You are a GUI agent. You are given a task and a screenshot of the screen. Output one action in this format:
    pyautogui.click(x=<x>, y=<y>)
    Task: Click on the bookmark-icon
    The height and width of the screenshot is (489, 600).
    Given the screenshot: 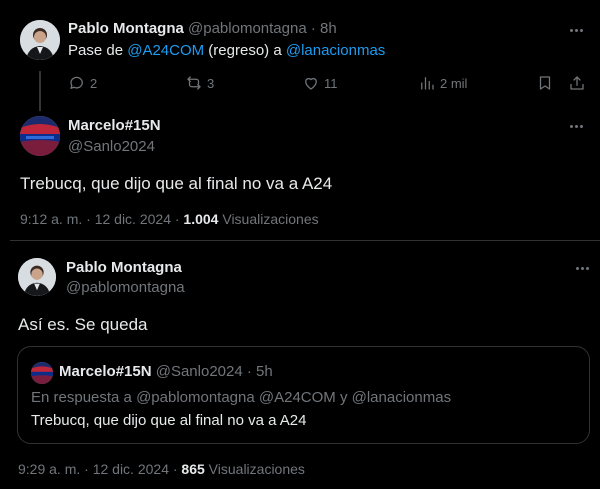 What is the action you would take?
    pyautogui.click(x=545, y=83)
    